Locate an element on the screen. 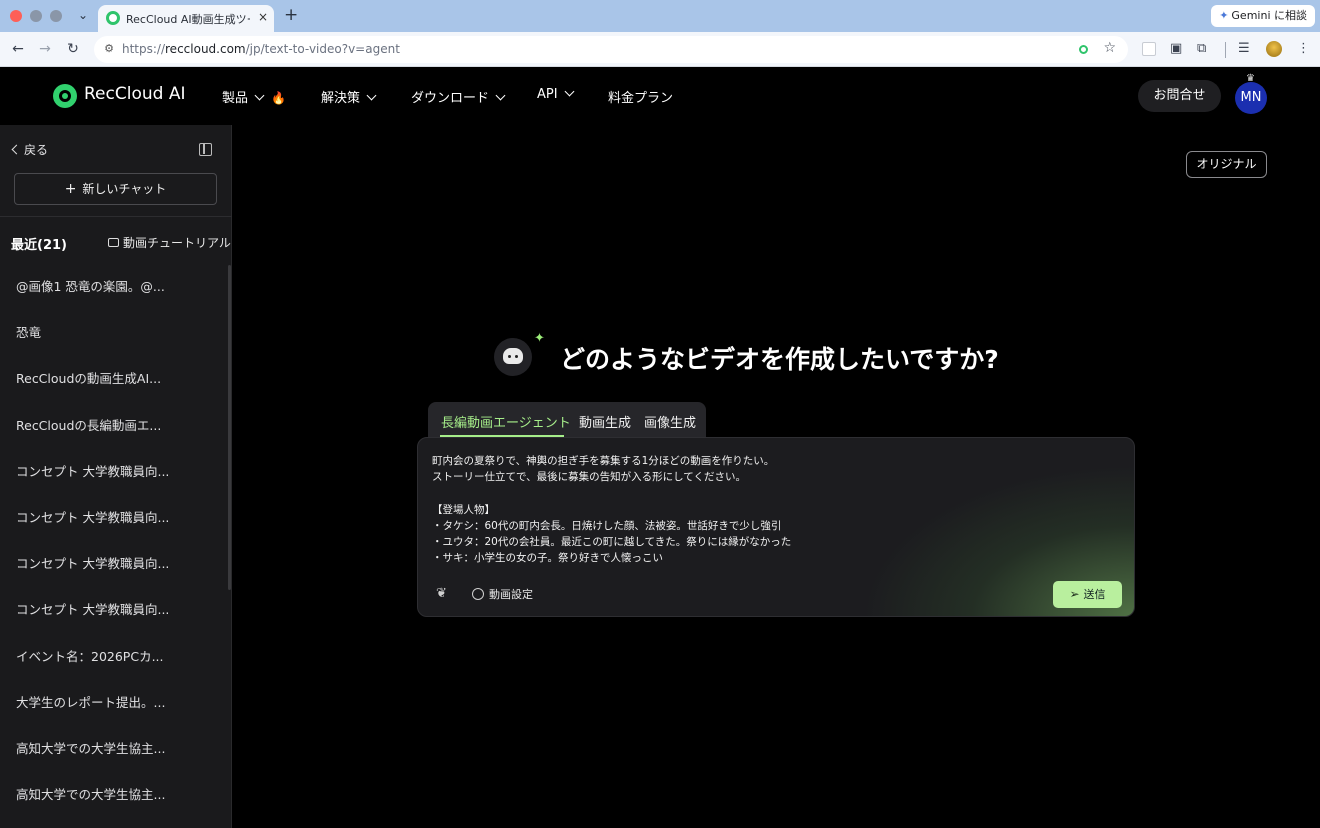  nav-pricing-label: 料金プラン is located at coordinates (641, 98).